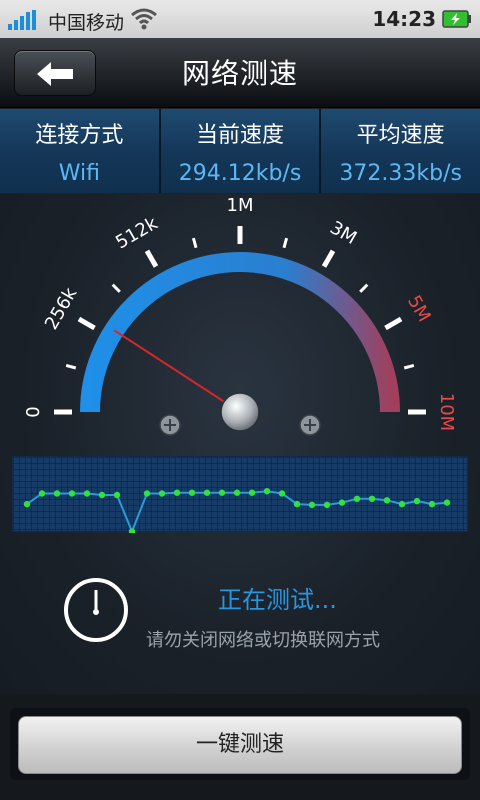 This screenshot has width=480, height=800. I want to click on gauge-tick-label: 3M, so click(343, 233).